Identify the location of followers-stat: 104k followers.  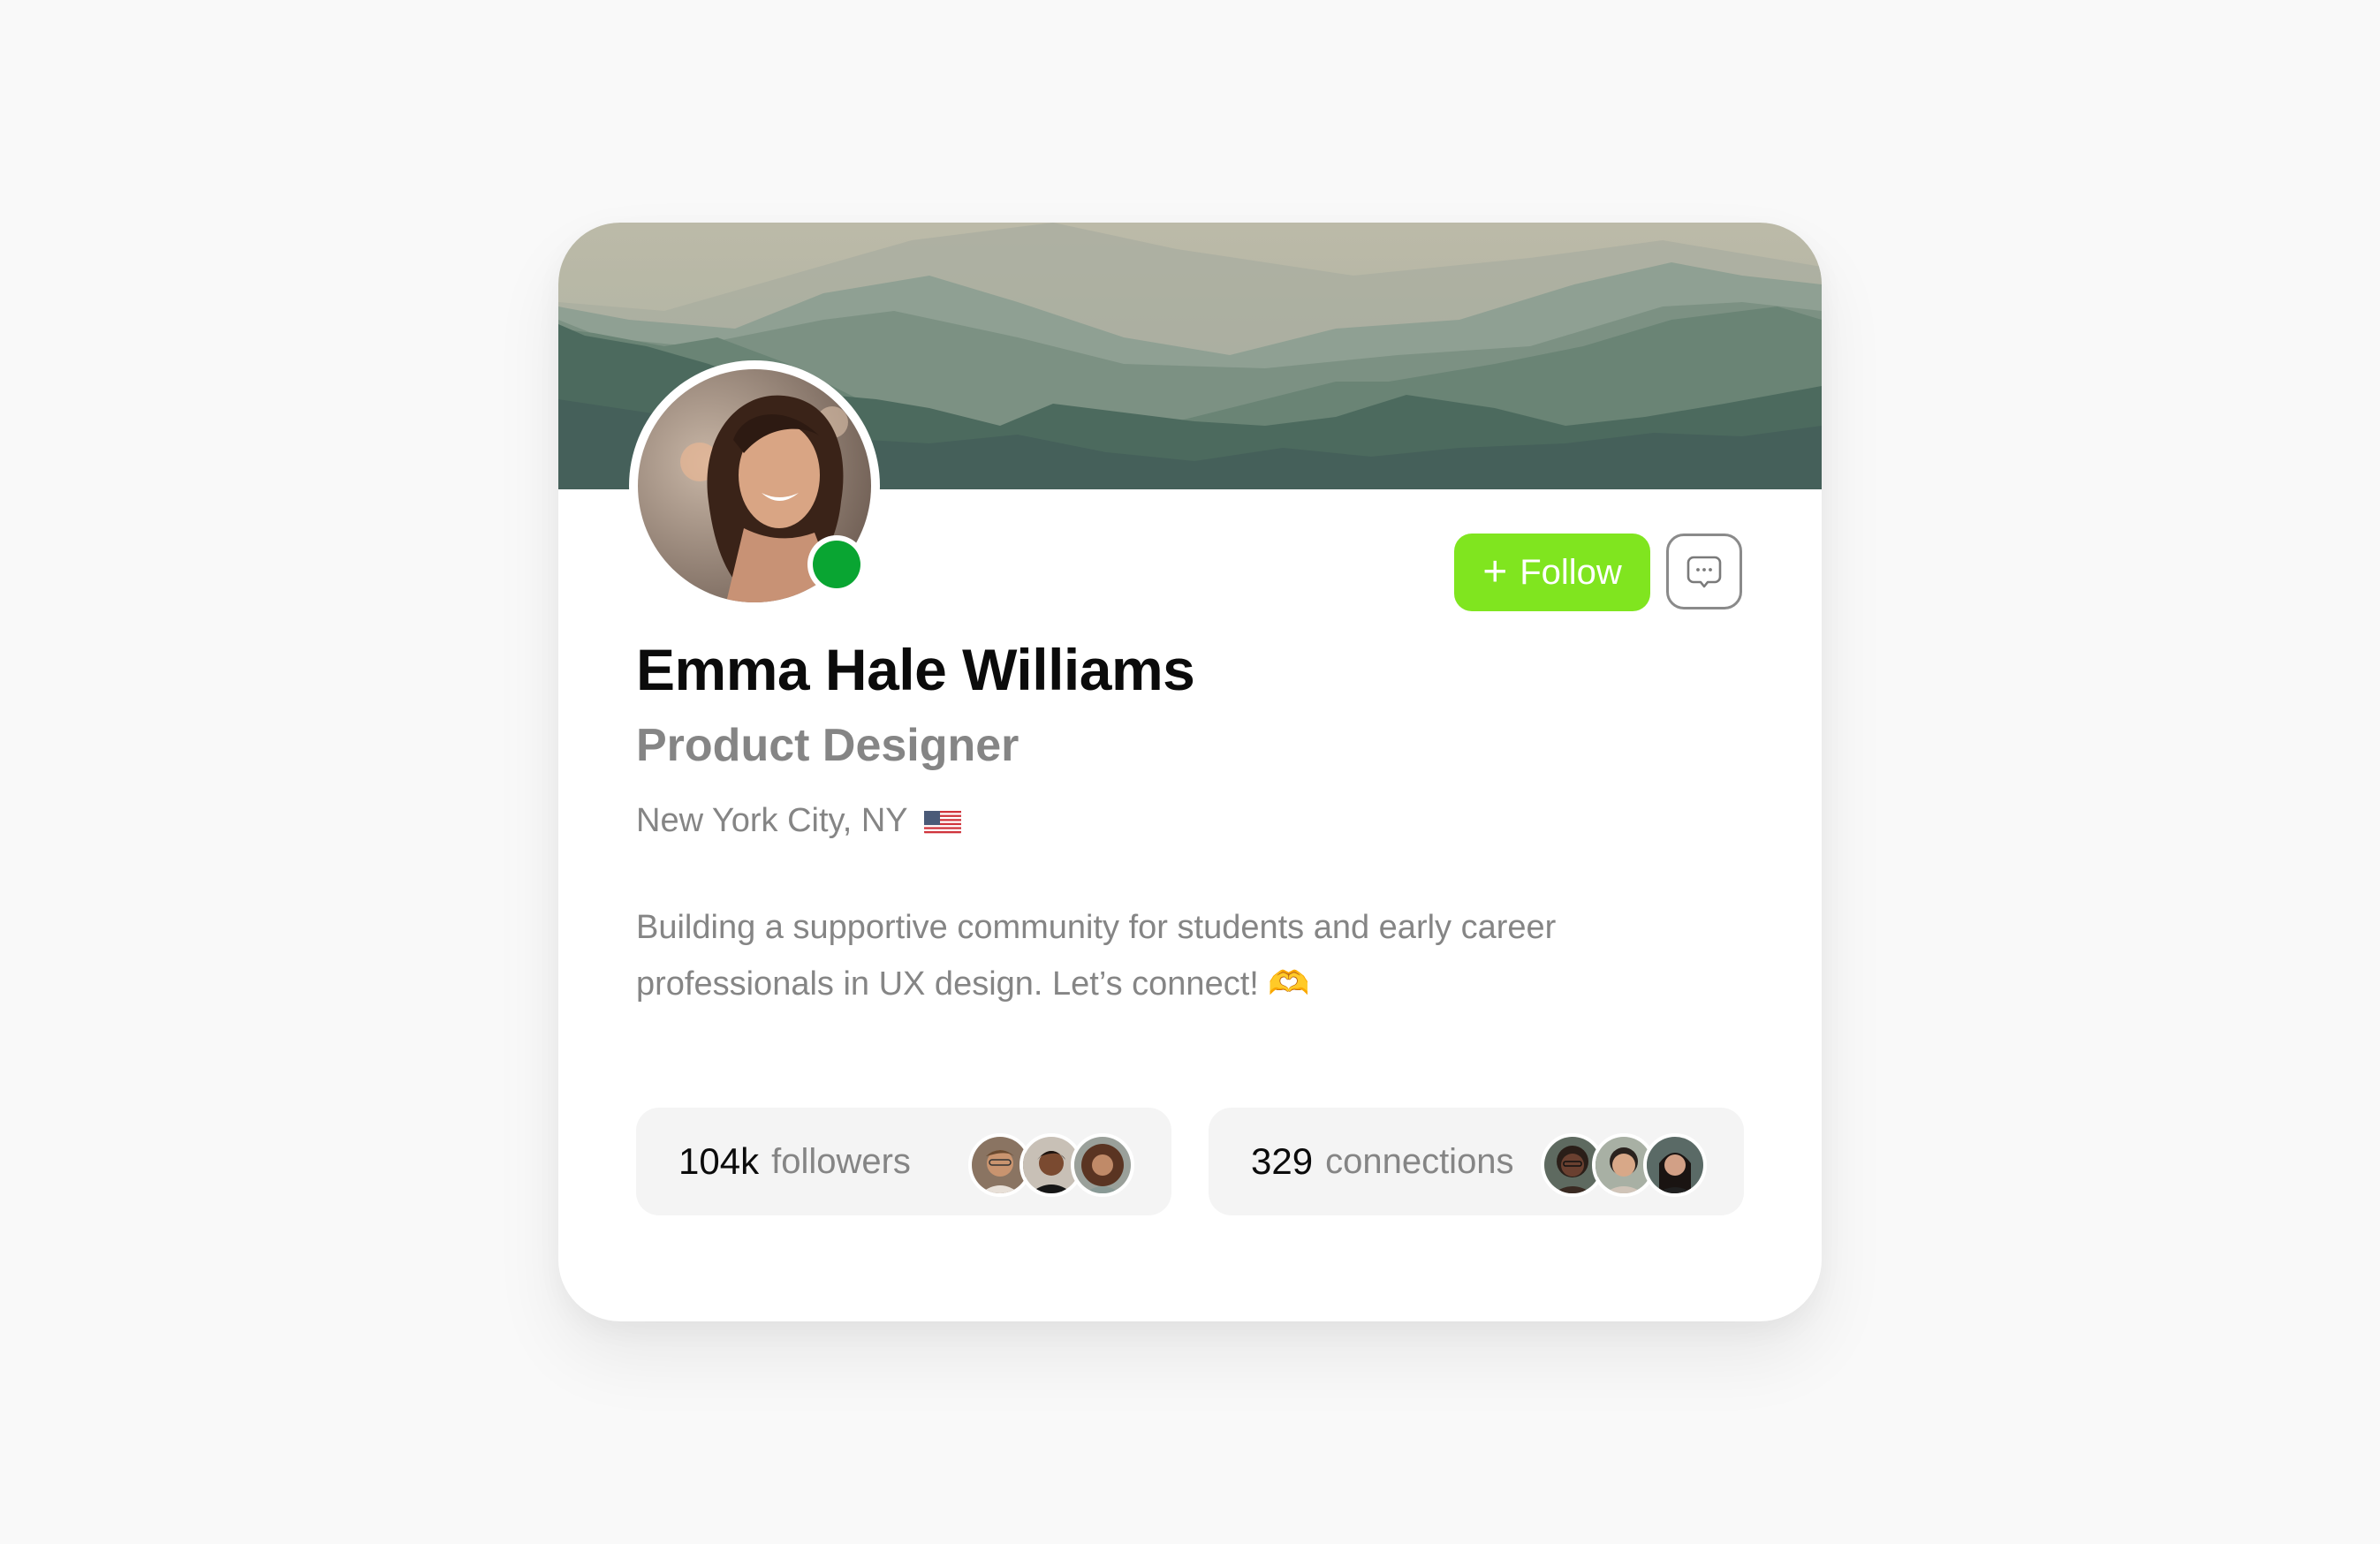
(903, 1162).